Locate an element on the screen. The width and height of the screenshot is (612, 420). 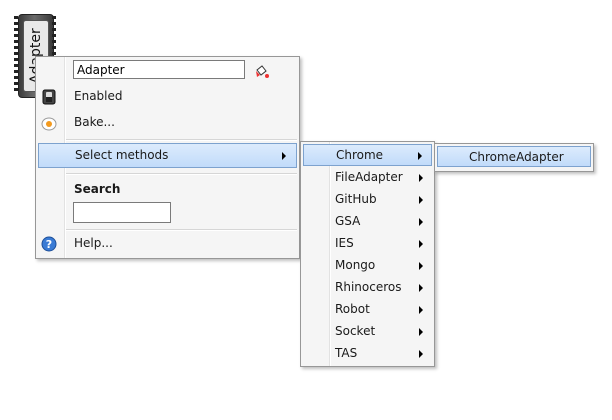
search-heading-row: Search is located at coordinates (167, 190).